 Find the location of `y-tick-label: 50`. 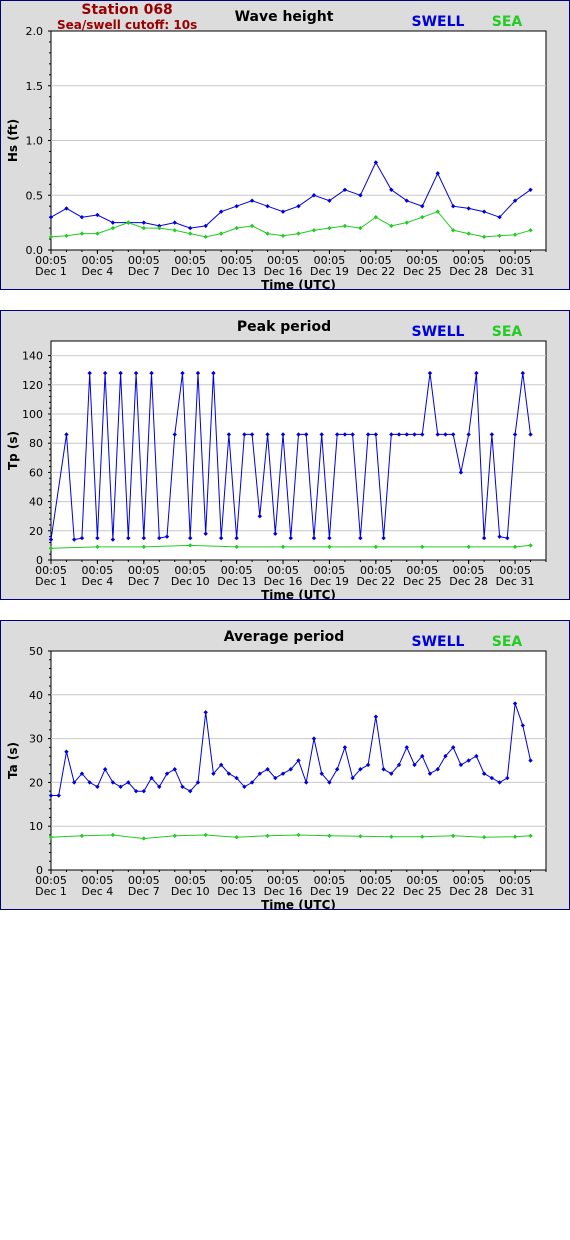

y-tick-label: 50 is located at coordinates (36, 651).